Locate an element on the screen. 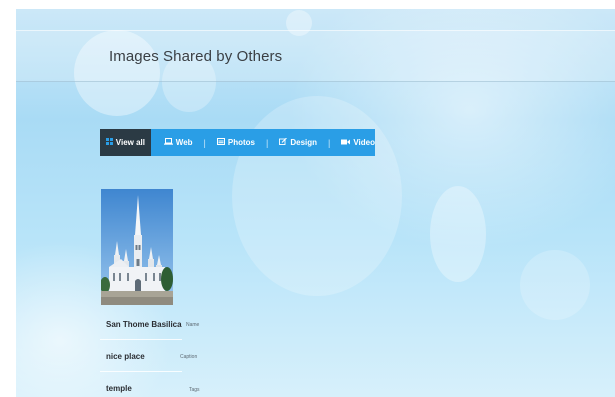 The image size is (615, 397). filter-design: Design is located at coordinates (298, 142).